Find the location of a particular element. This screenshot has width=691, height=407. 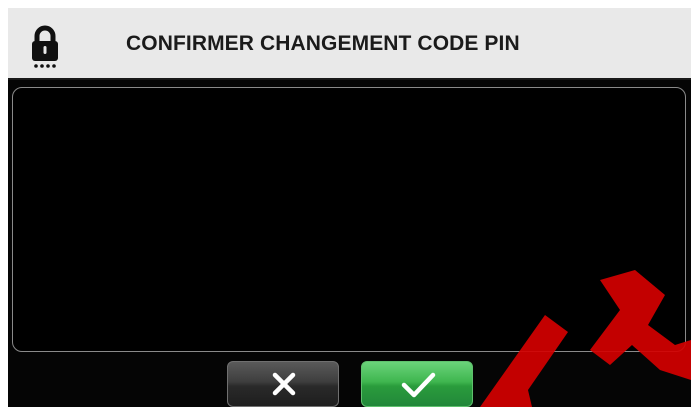

close-icon is located at coordinates (284, 384).